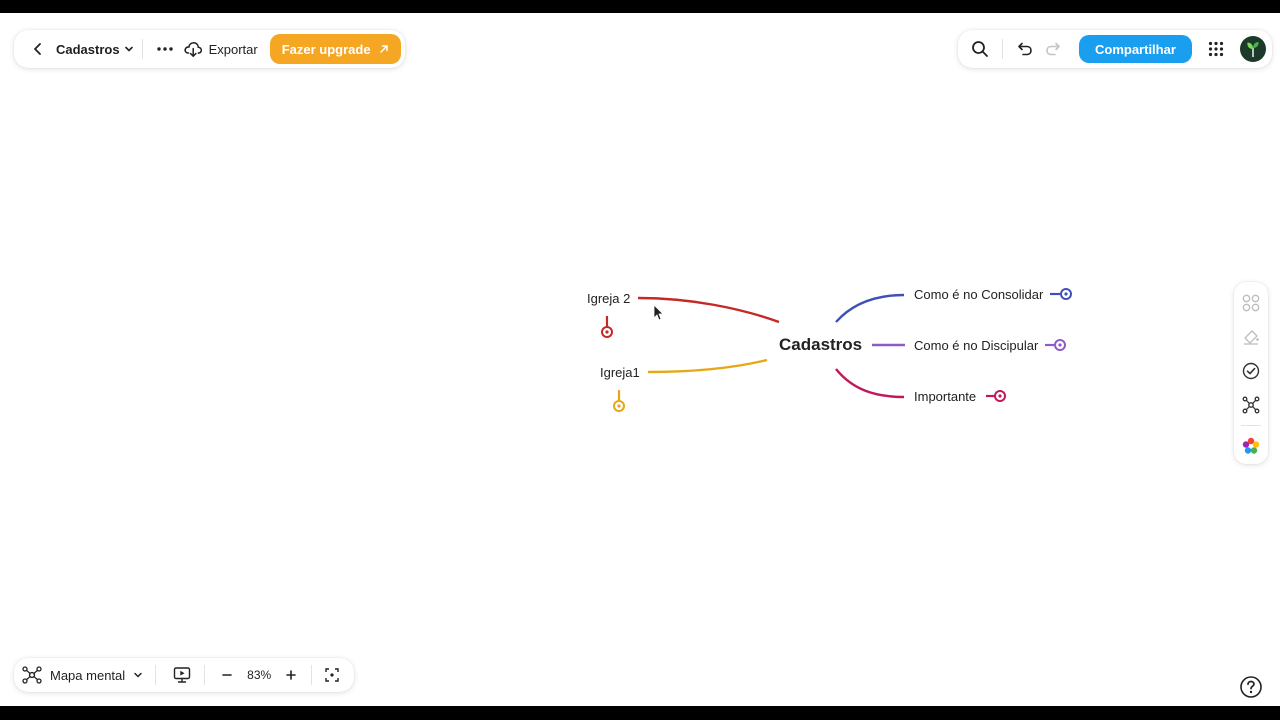  Describe the element at coordinates (658, 312) in the screenshot. I see `mouse-cursor-icon` at that location.